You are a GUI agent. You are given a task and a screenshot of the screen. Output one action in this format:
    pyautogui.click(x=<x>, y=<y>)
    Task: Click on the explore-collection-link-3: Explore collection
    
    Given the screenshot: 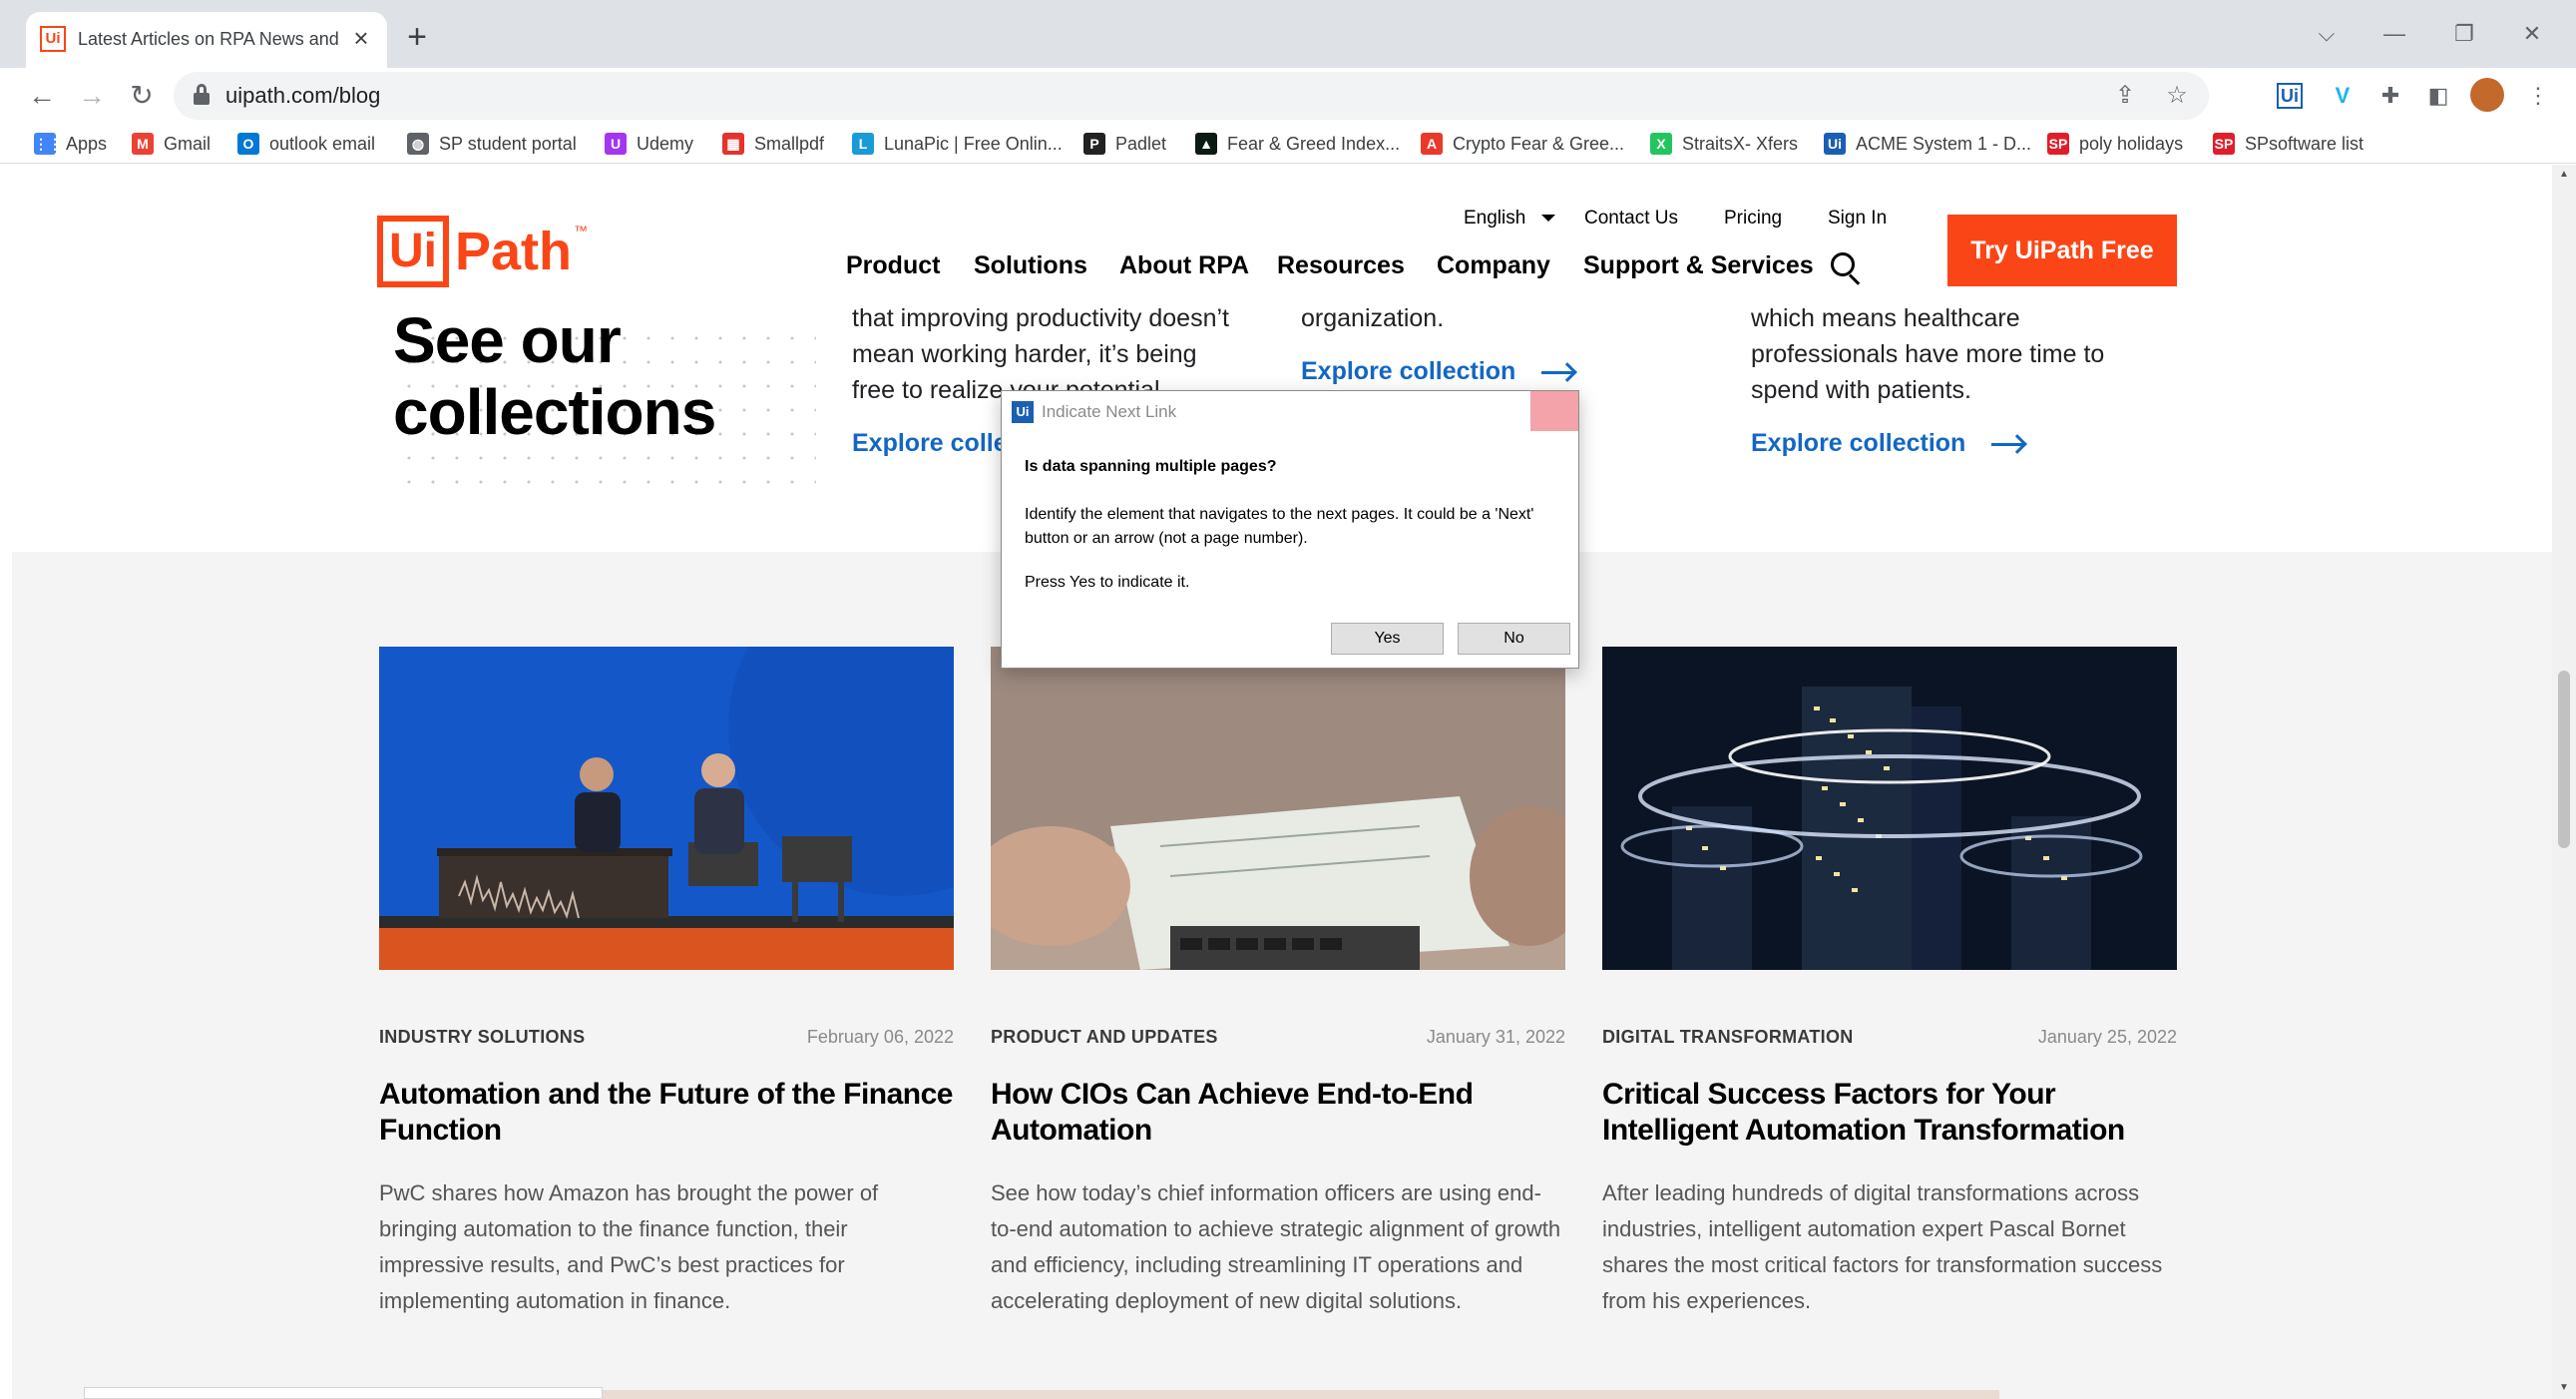 What is the action you would take?
    pyautogui.click(x=1887, y=443)
    